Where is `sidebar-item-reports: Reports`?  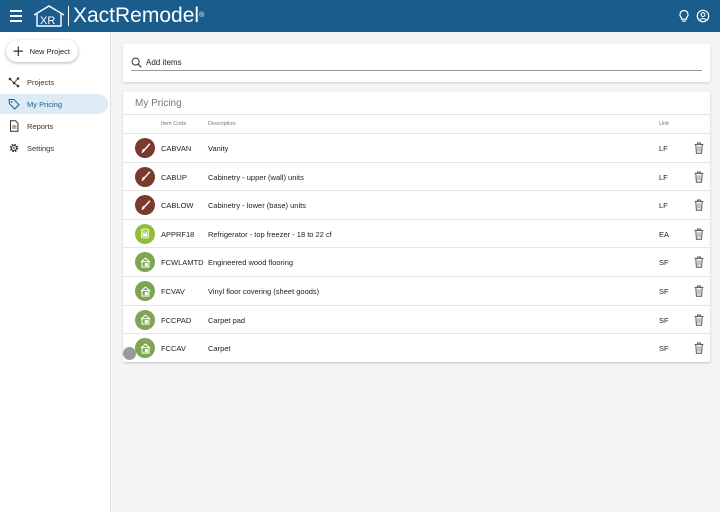
sidebar-item-reports: Reports is located at coordinates (54, 126).